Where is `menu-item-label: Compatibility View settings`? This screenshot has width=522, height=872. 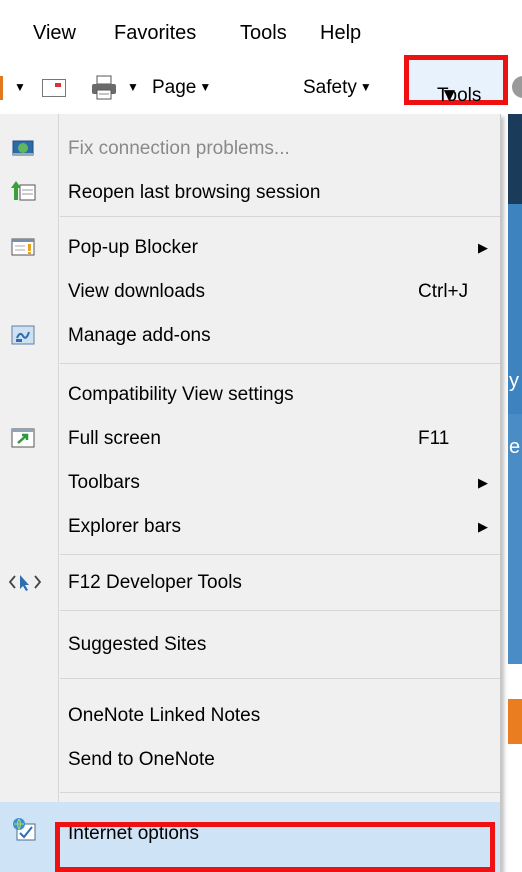
menu-item-label: Compatibility View settings is located at coordinates (181, 394).